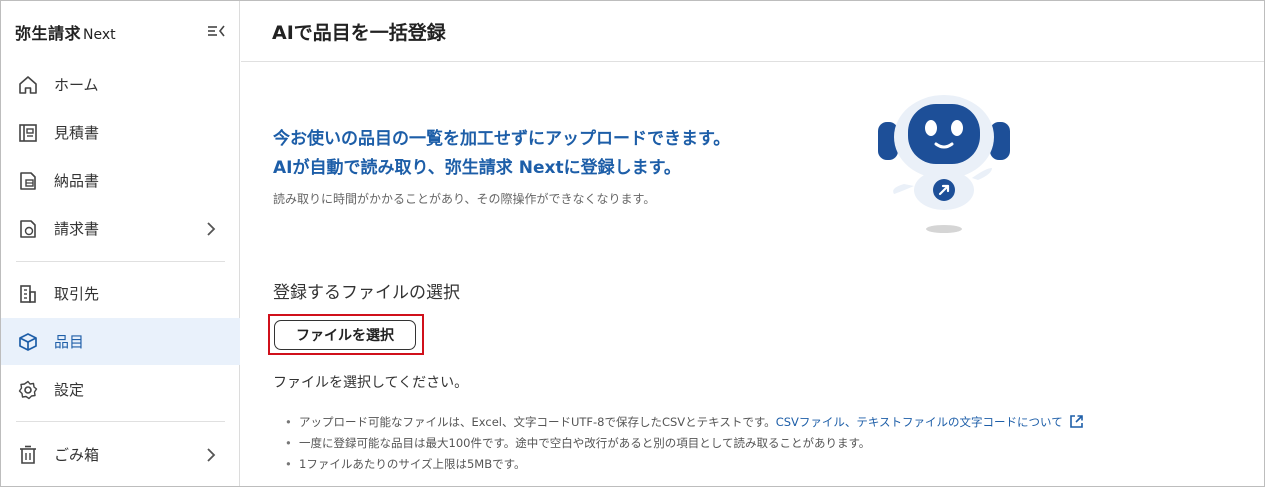 This screenshot has width=1265, height=487. I want to click on sidebar-item-delivery-note: 納品書, so click(120, 180).